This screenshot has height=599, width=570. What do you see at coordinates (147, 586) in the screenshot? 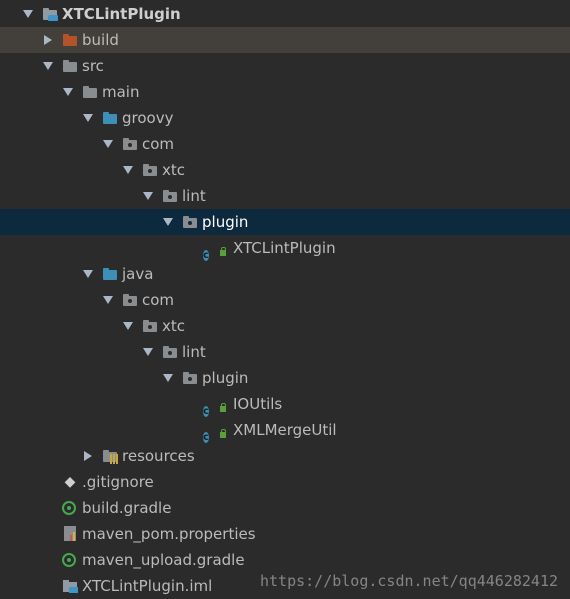
I see `file-label: XTCLintPlugin.iml` at bounding box center [147, 586].